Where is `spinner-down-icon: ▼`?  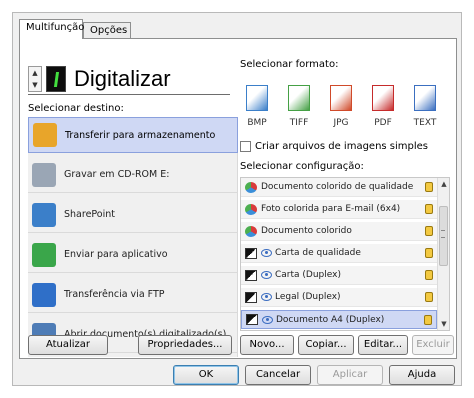
spinner-down-icon: ▼ is located at coordinates (35, 85).